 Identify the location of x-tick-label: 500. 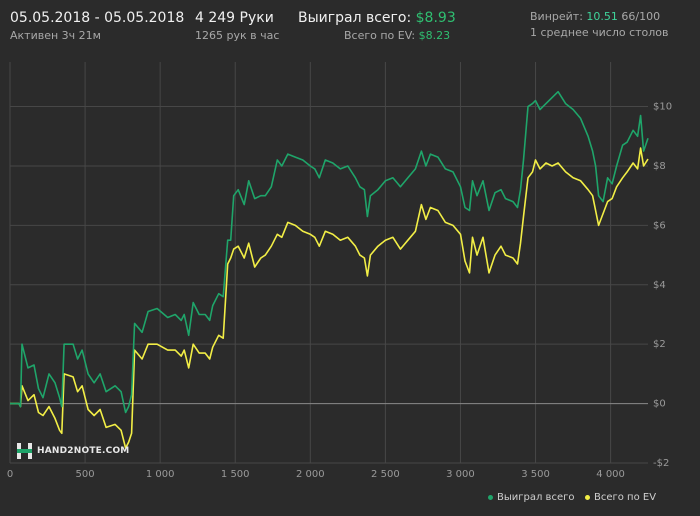
(85, 474).